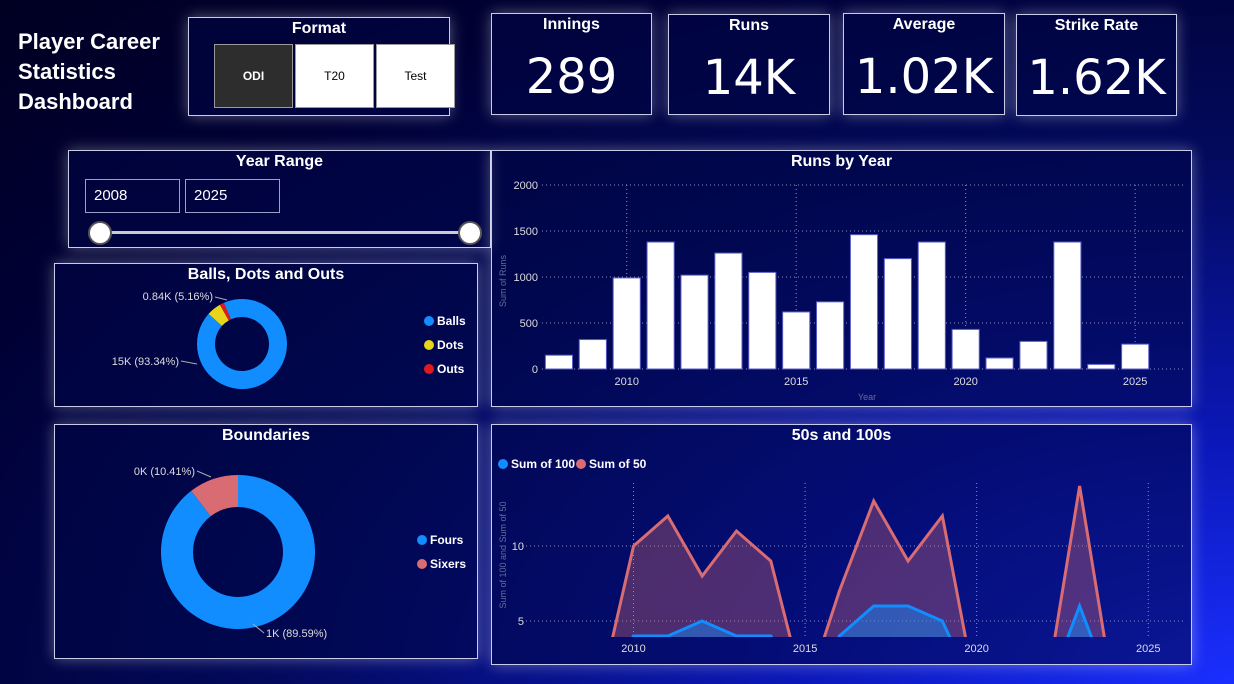 The height and width of the screenshot is (684, 1234). I want to click on bar-2022, so click(1033, 355).